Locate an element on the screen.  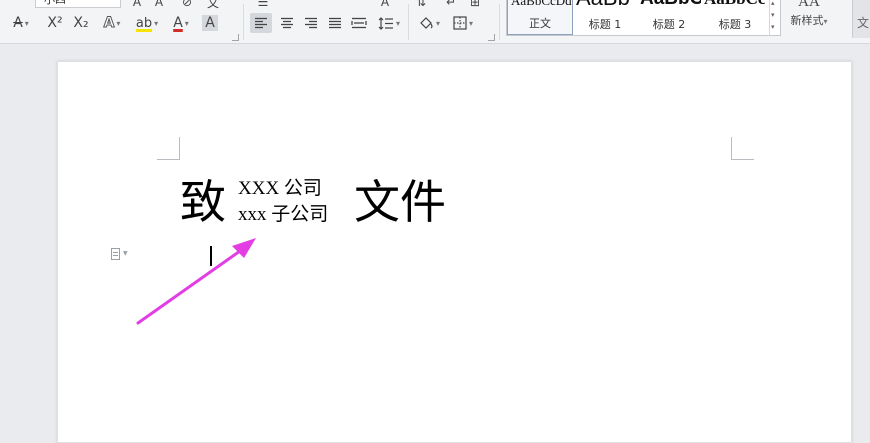
annotation-arrow is located at coordinates (196, 281).